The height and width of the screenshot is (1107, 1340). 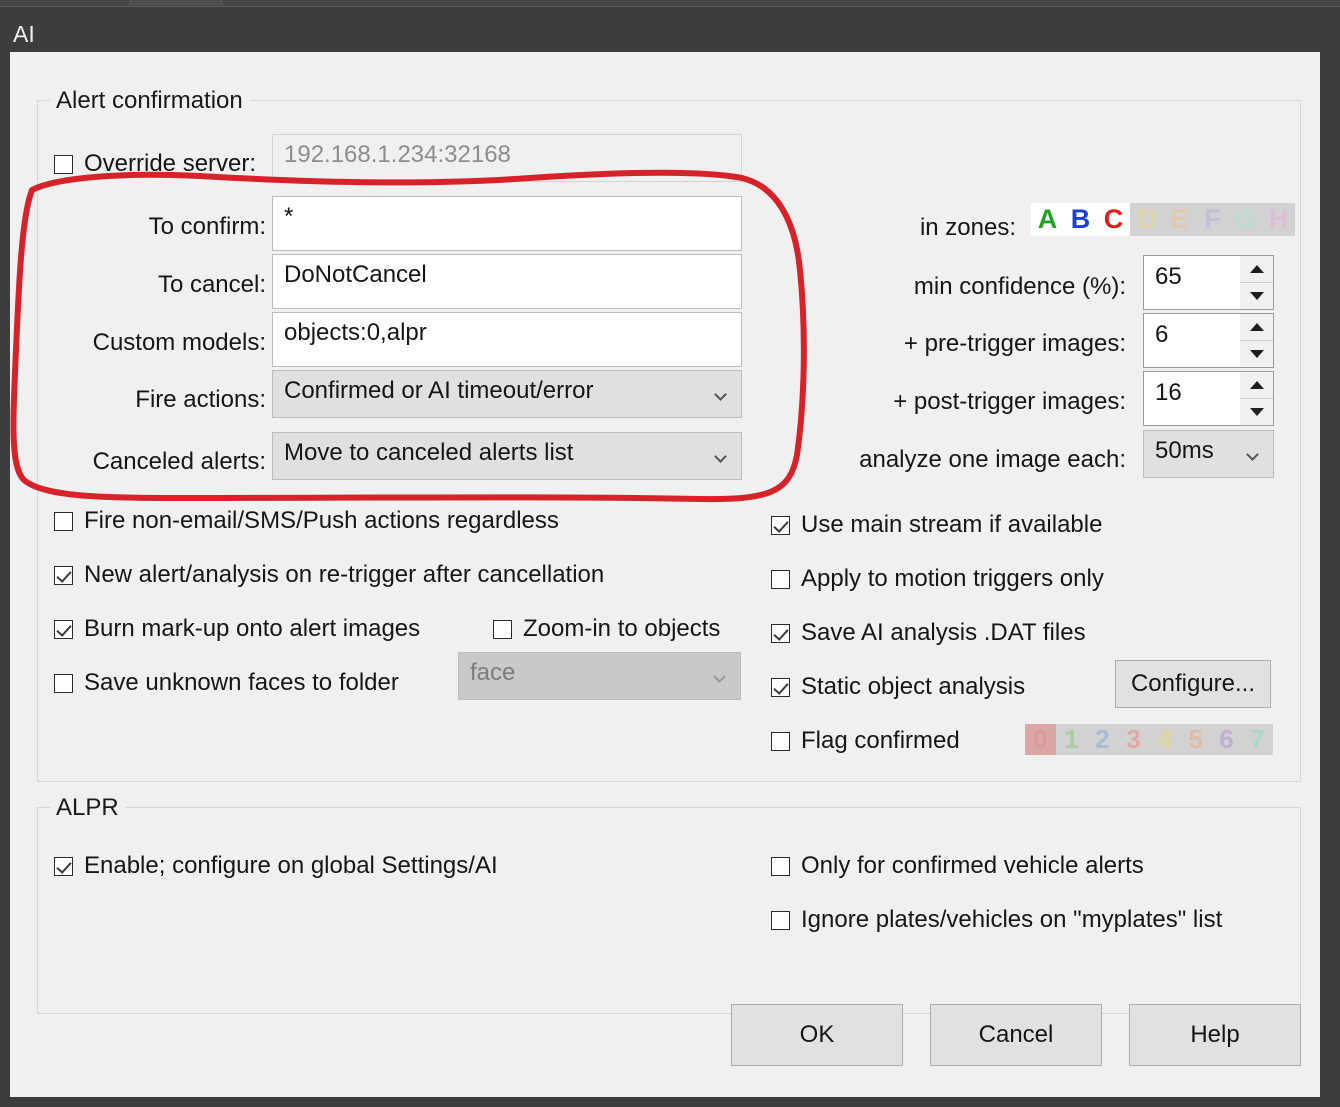 What do you see at coordinates (63, 629) in the screenshot?
I see `burn-markup-checkbox-box` at bounding box center [63, 629].